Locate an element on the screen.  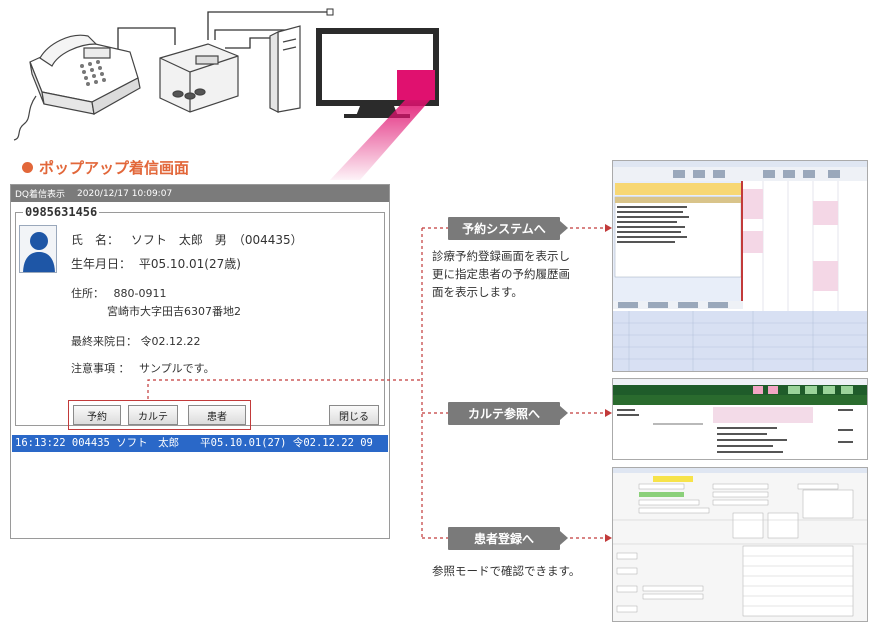
reservation-desc-line-2: 更に指定患者の予約履歴画 is located at coordinates (501, 274).